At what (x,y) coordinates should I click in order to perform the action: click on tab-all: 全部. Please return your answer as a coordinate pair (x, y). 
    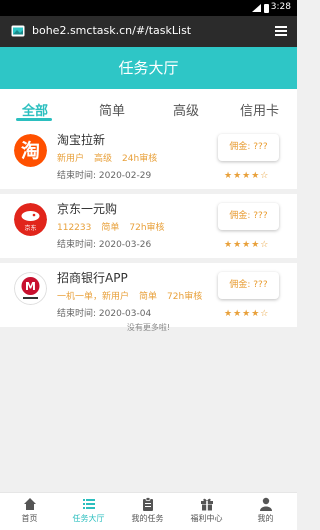
    Looking at the image, I should click on (35, 109).